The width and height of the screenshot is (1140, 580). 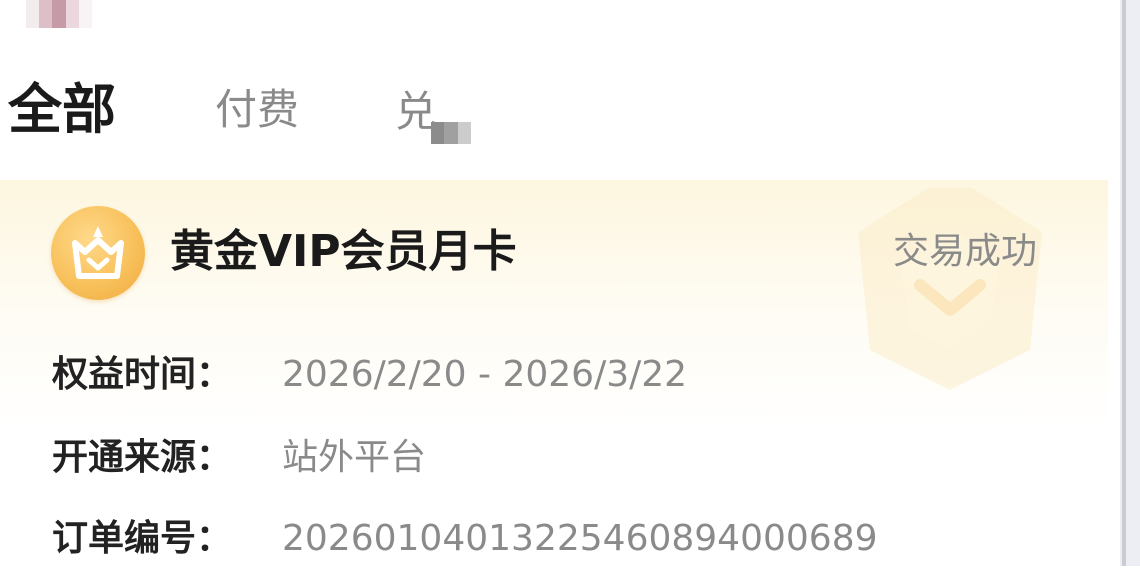 I want to click on source-label: 开通来源：, so click(x=142, y=457).